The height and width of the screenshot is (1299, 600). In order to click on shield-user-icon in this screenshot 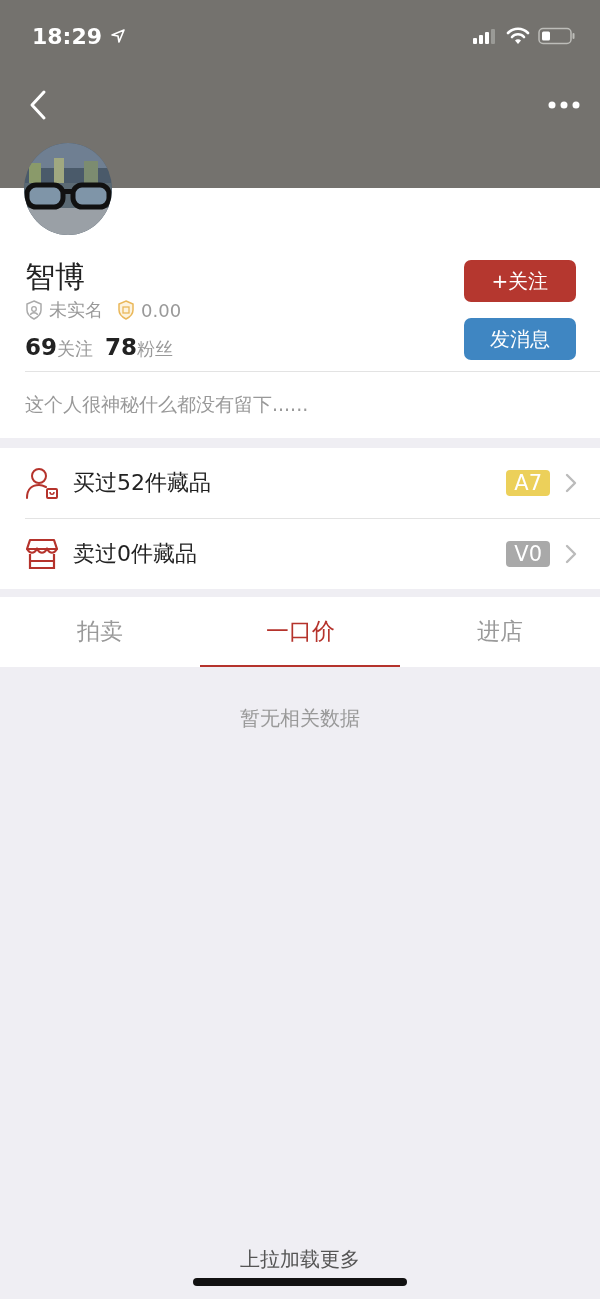, I will do `click(34, 310)`.